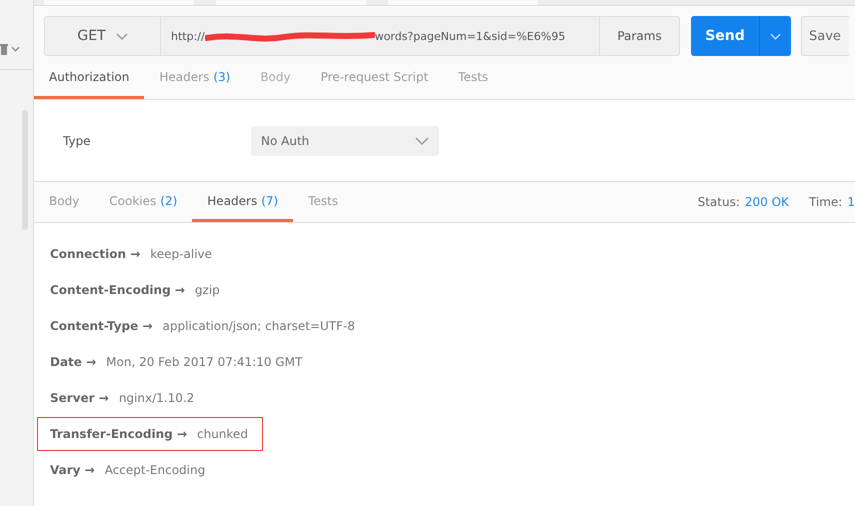  Describe the element at coordinates (375, 78) in the screenshot. I see `request-tab: Pre-request Script` at that location.